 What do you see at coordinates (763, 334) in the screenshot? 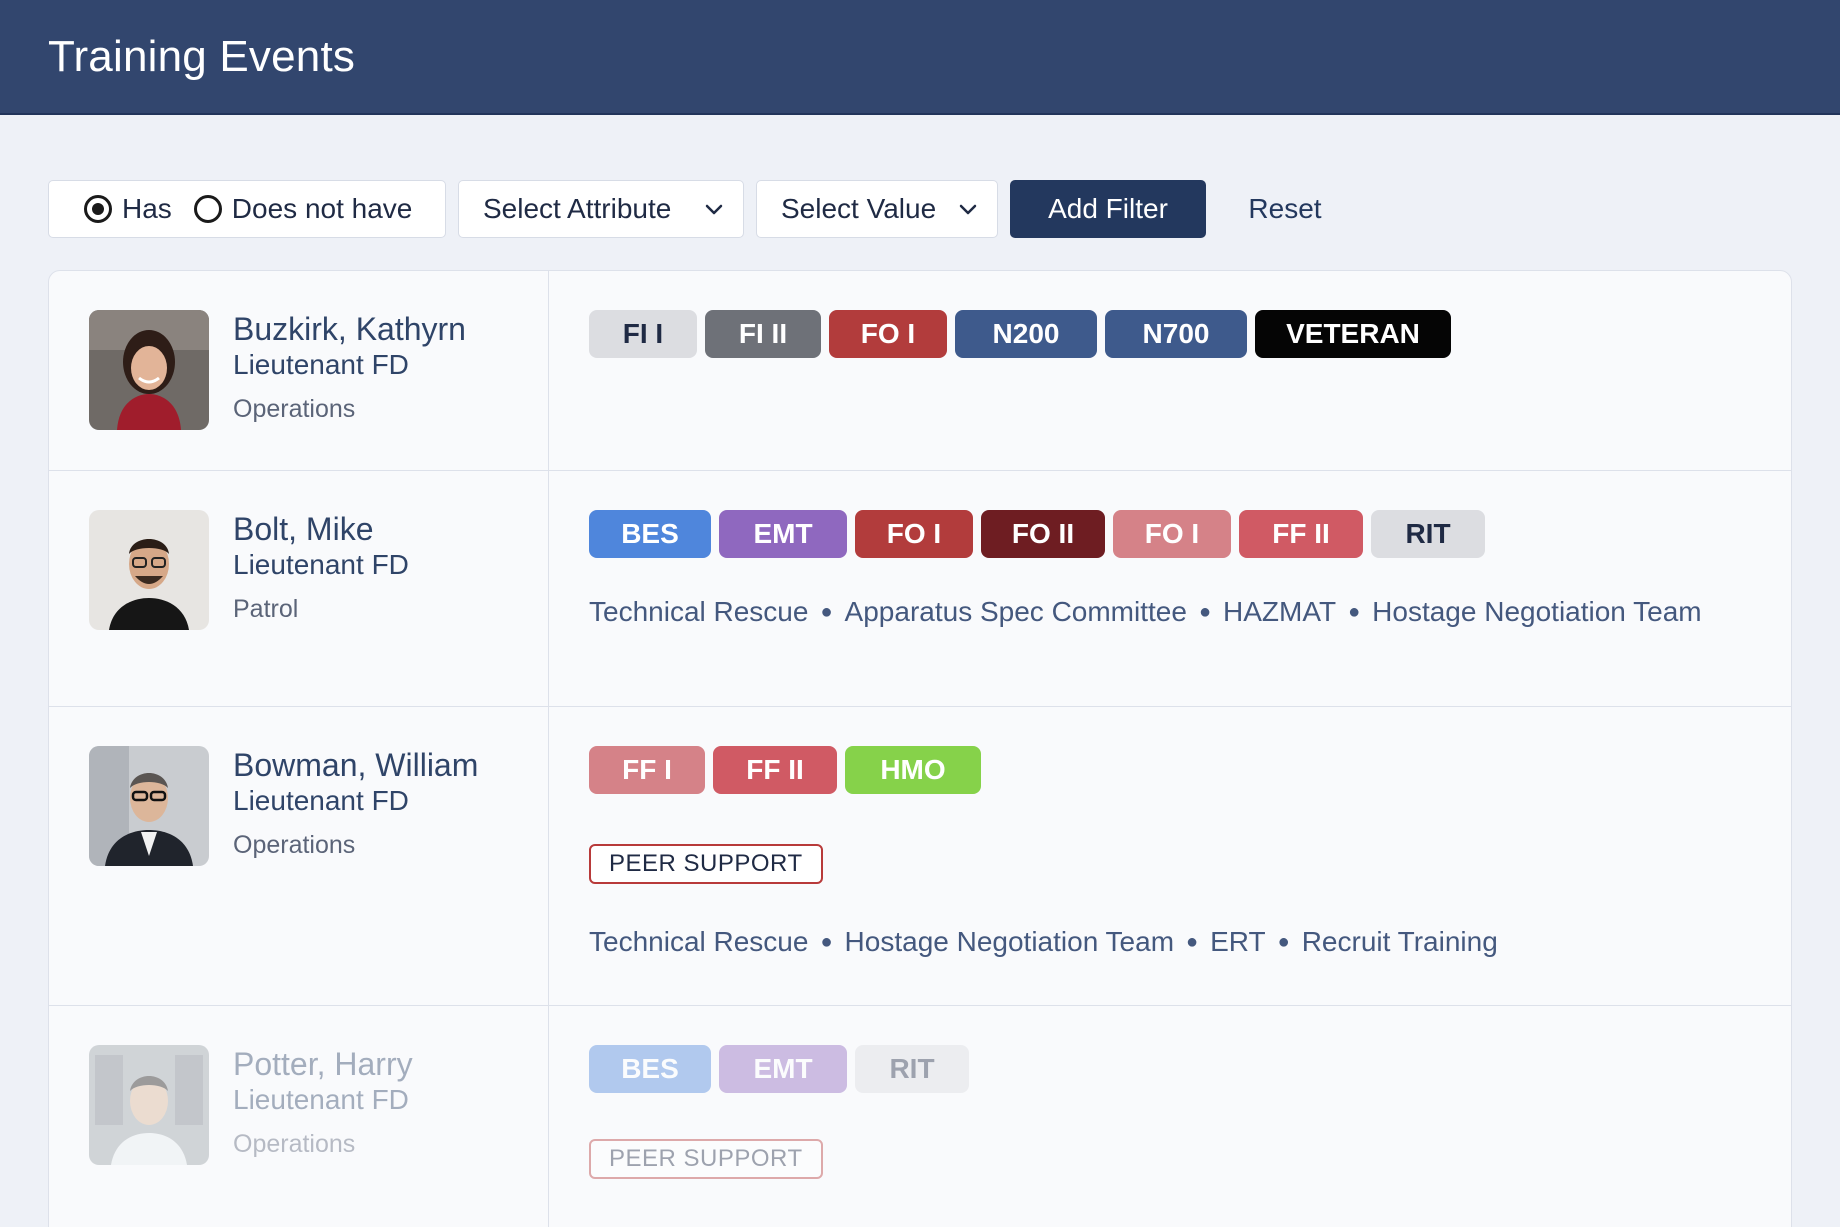
I see `badge: FI II` at bounding box center [763, 334].